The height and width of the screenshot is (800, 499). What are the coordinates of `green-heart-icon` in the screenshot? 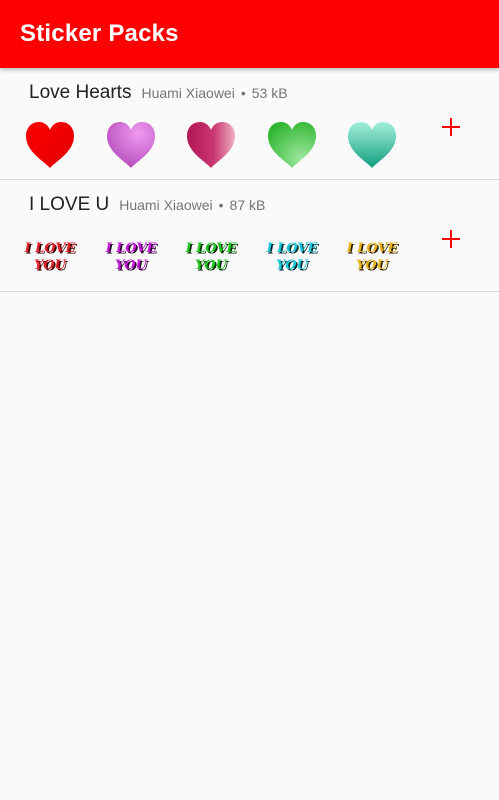 It's located at (292, 145).